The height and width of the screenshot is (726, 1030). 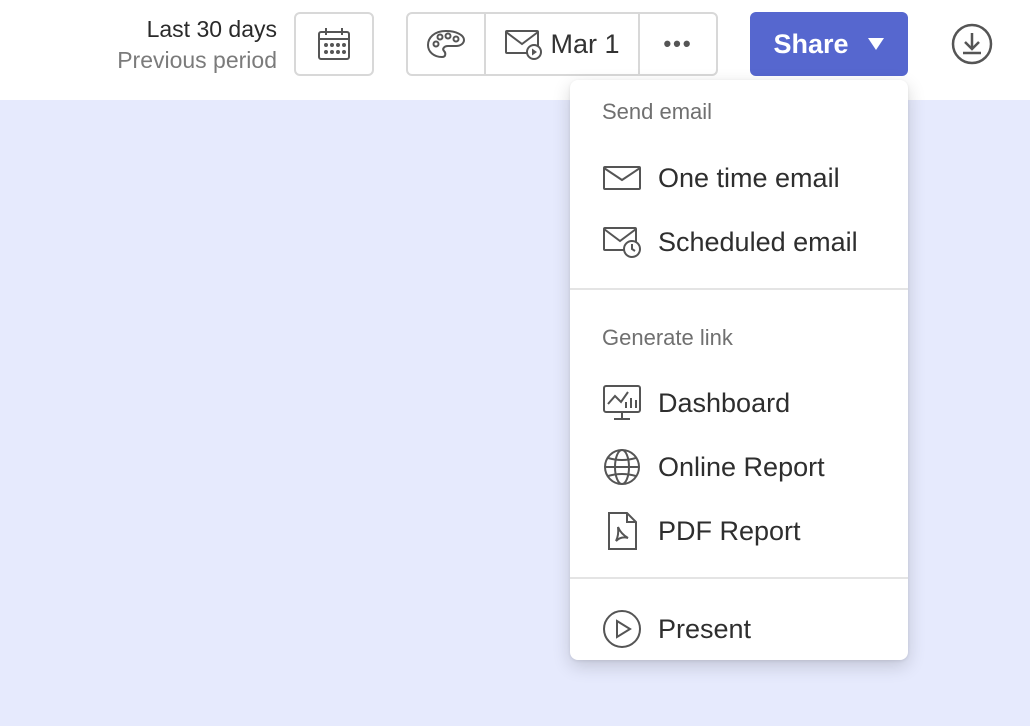 I want to click on scheduled-report-button: Mar 1, so click(x=563, y=44).